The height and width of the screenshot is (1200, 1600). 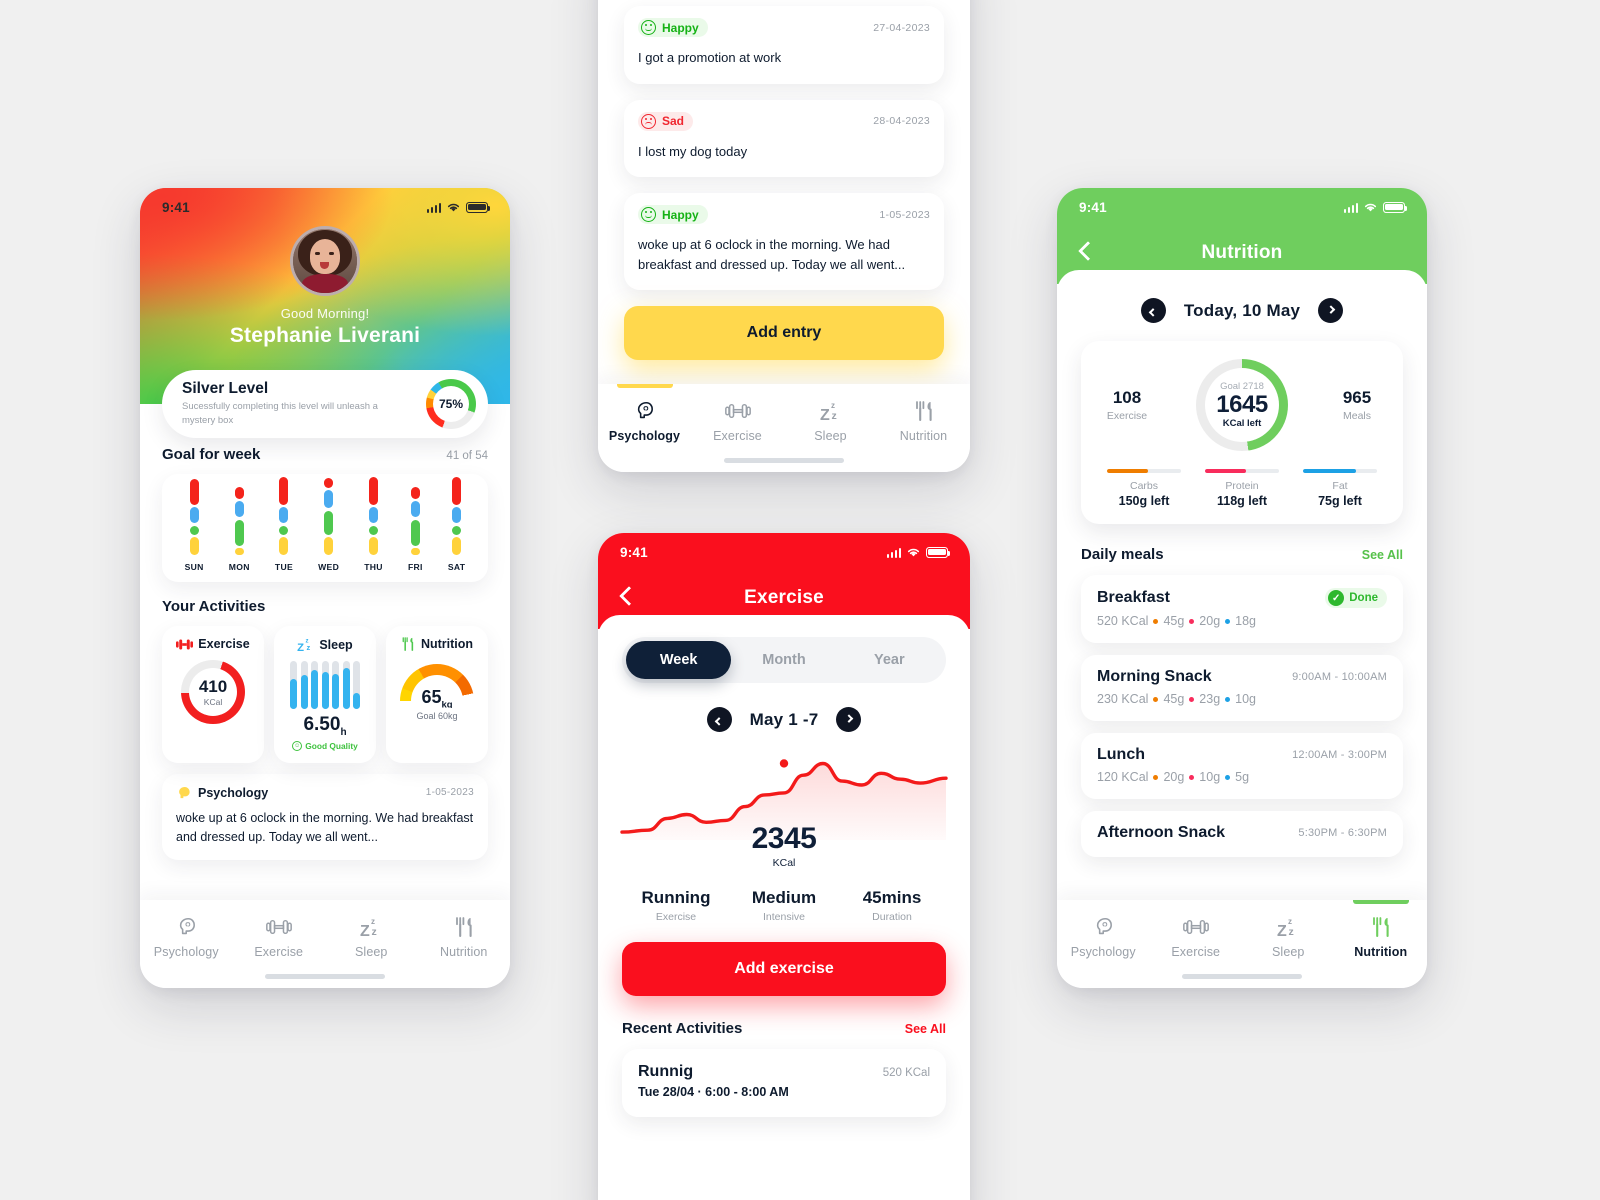 What do you see at coordinates (1242, 252) in the screenshot?
I see `page-title: Nutrition` at bounding box center [1242, 252].